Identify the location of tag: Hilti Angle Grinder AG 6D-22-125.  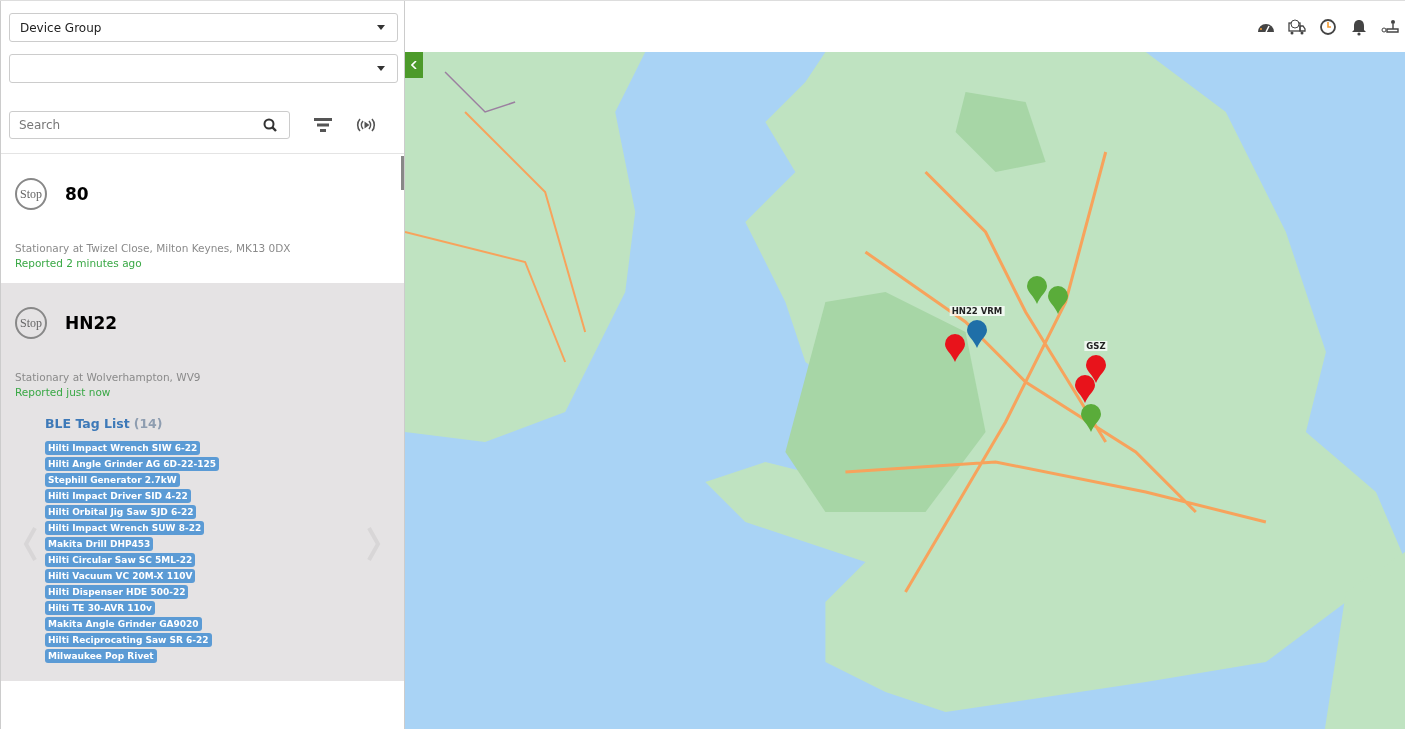
(132, 464).